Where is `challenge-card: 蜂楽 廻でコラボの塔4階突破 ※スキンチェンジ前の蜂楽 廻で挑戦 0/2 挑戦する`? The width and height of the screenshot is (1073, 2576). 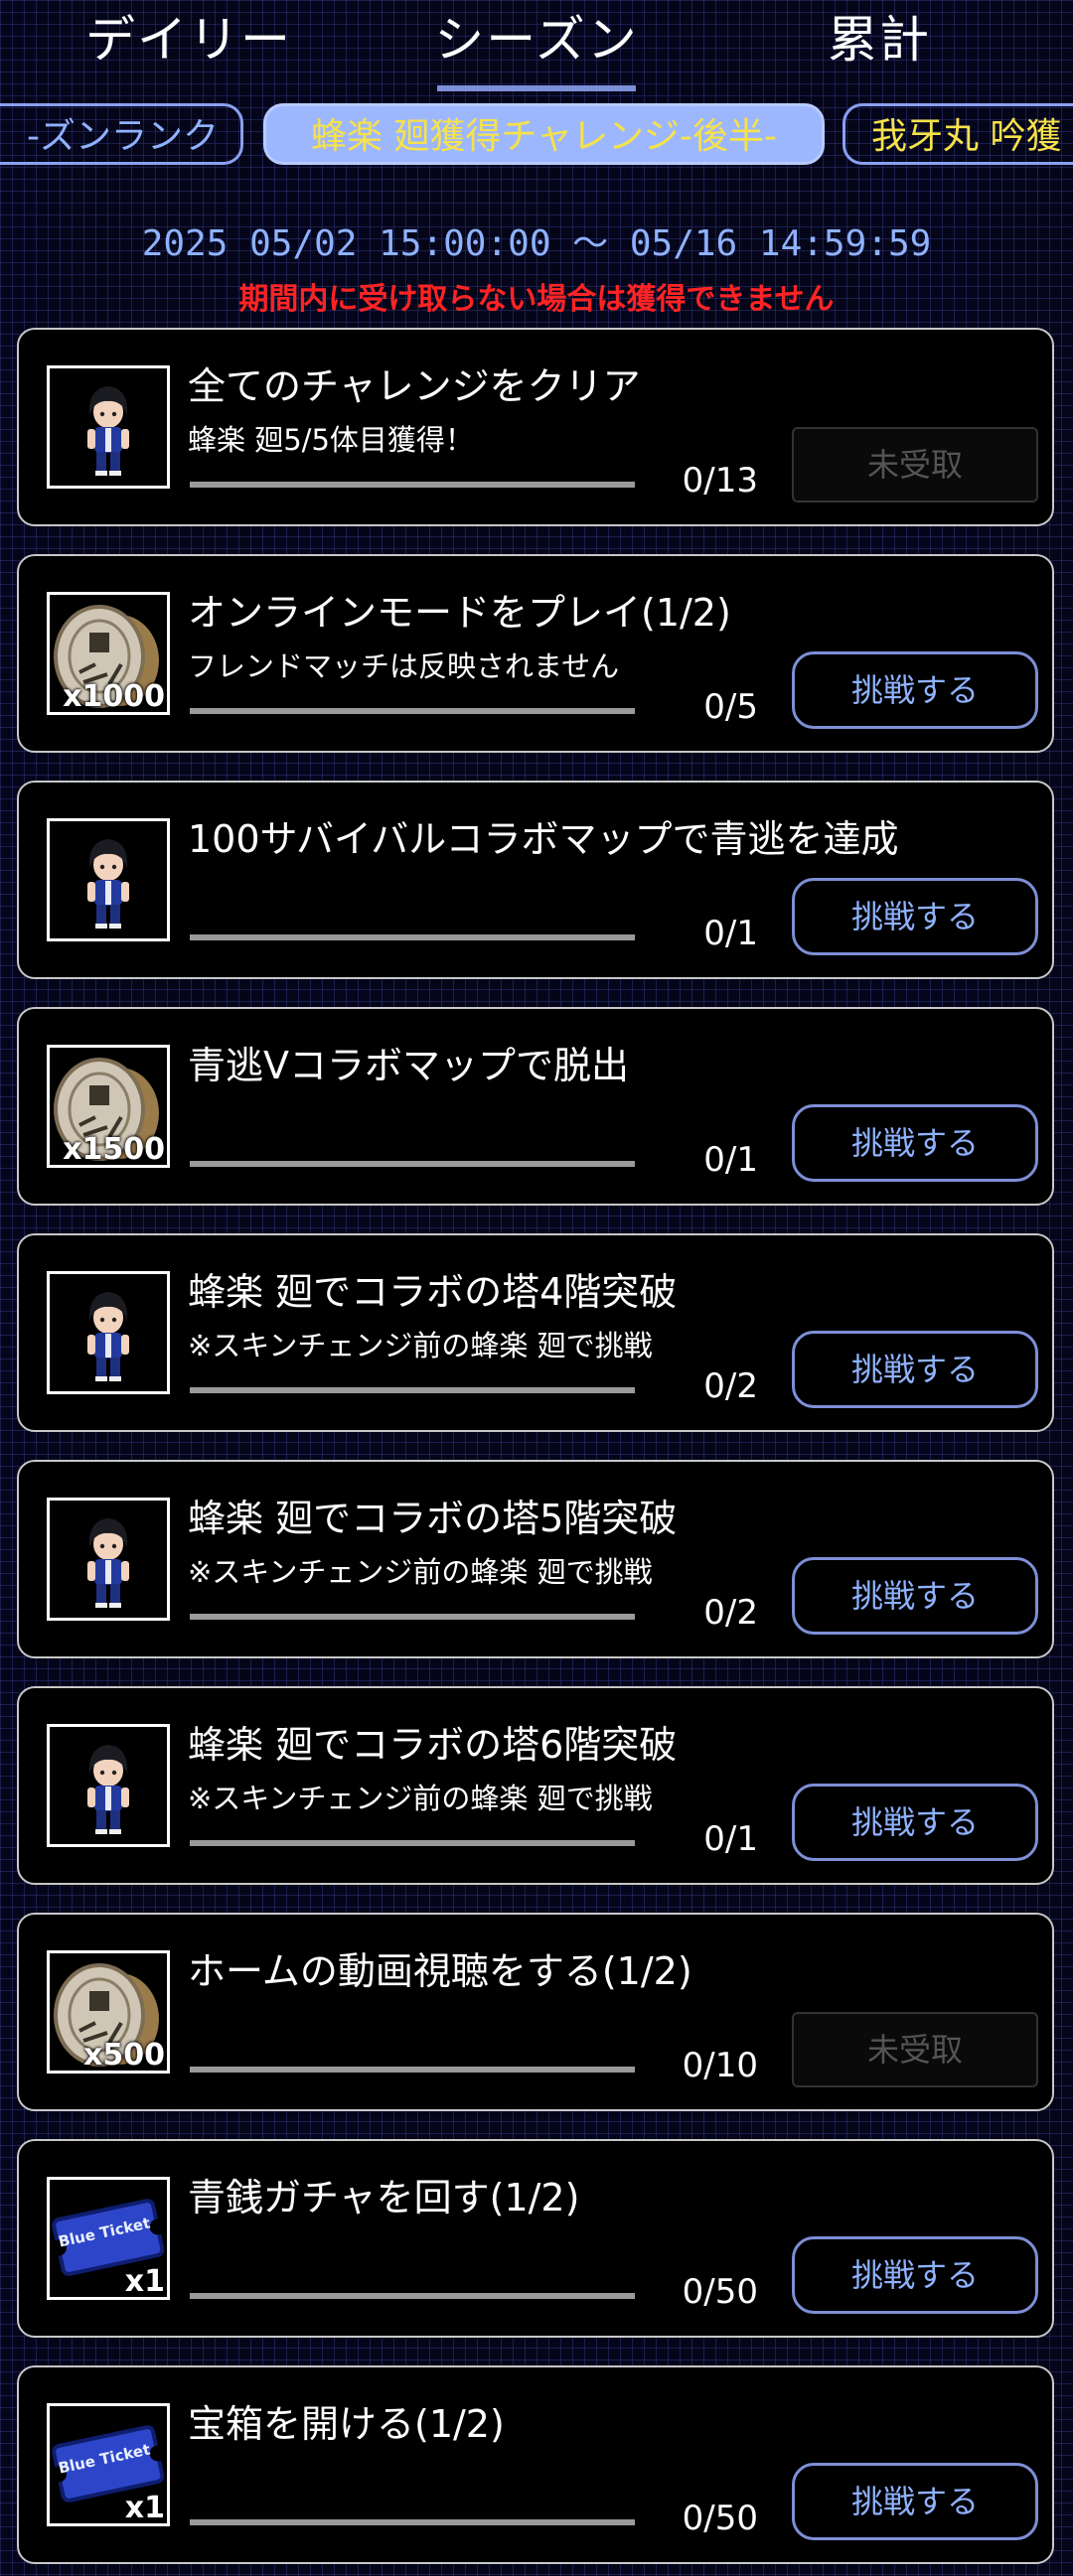 challenge-card: 蜂楽 廻でコラボの塔4階突破 ※スキンチェンジ前の蜂楽 廻で挑戦 0/2 挑戦する is located at coordinates (535, 1333).